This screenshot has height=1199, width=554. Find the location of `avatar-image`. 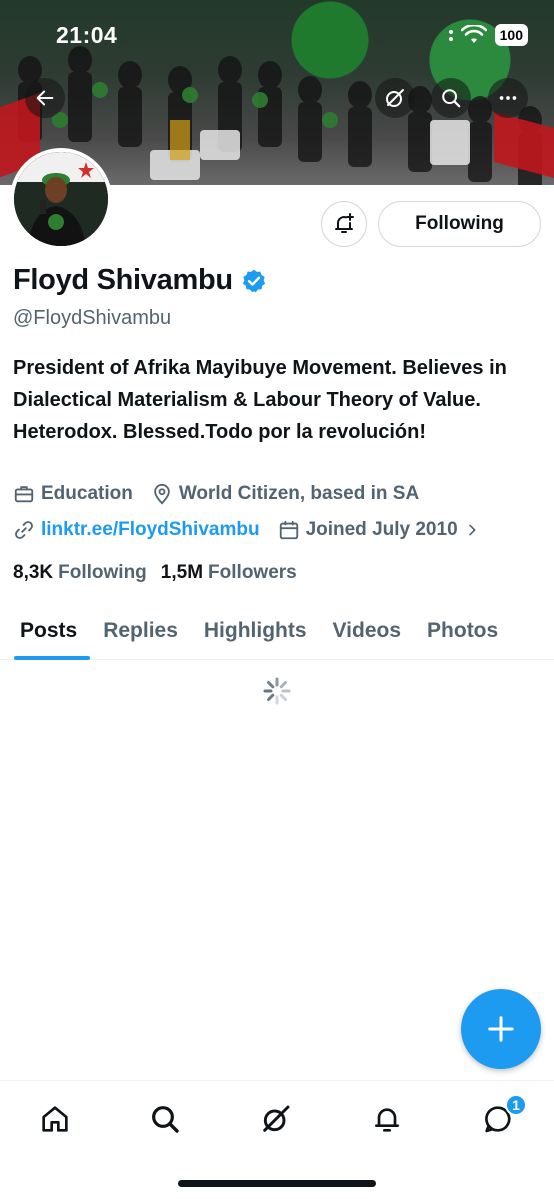

avatar-image is located at coordinates (61, 199).